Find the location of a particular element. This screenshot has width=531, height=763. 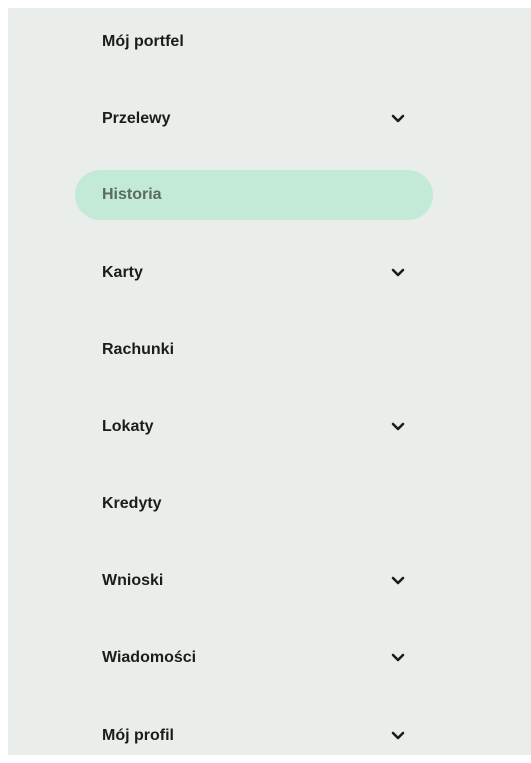

sidebar-item-wiadomosci: Wiadomości is located at coordinates (254, 658).